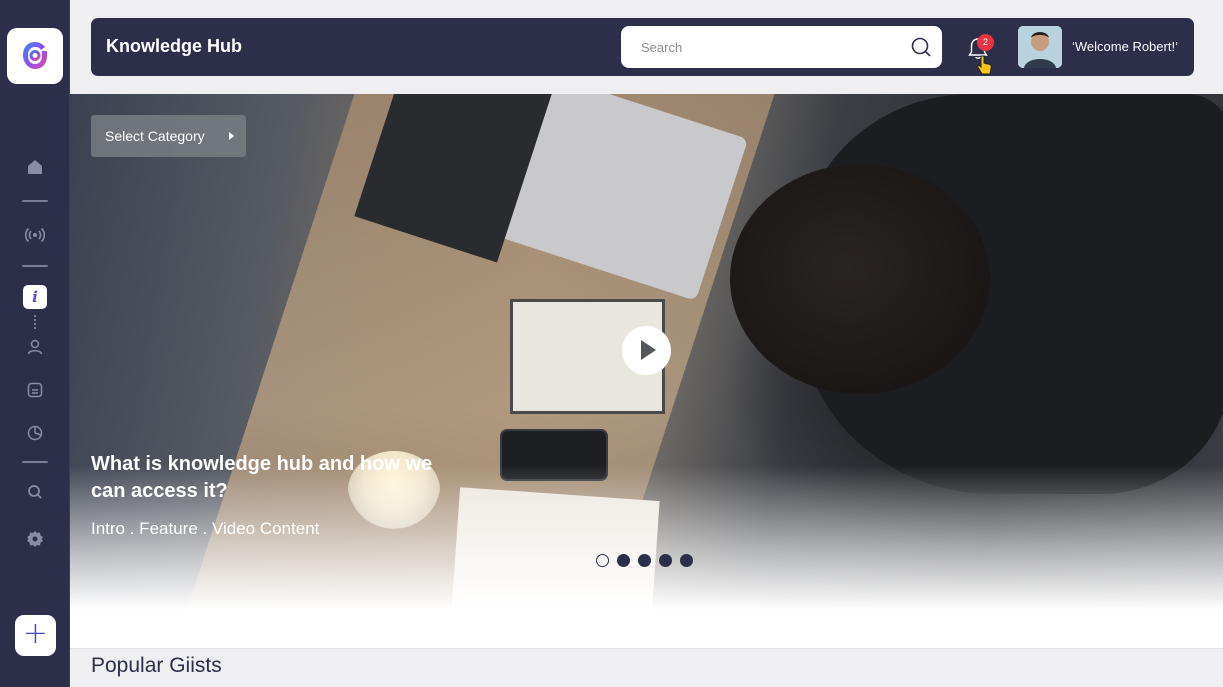 The height and width of the screenshot is (687, 1223). I want to click on user-photo, so click(1040, 47).